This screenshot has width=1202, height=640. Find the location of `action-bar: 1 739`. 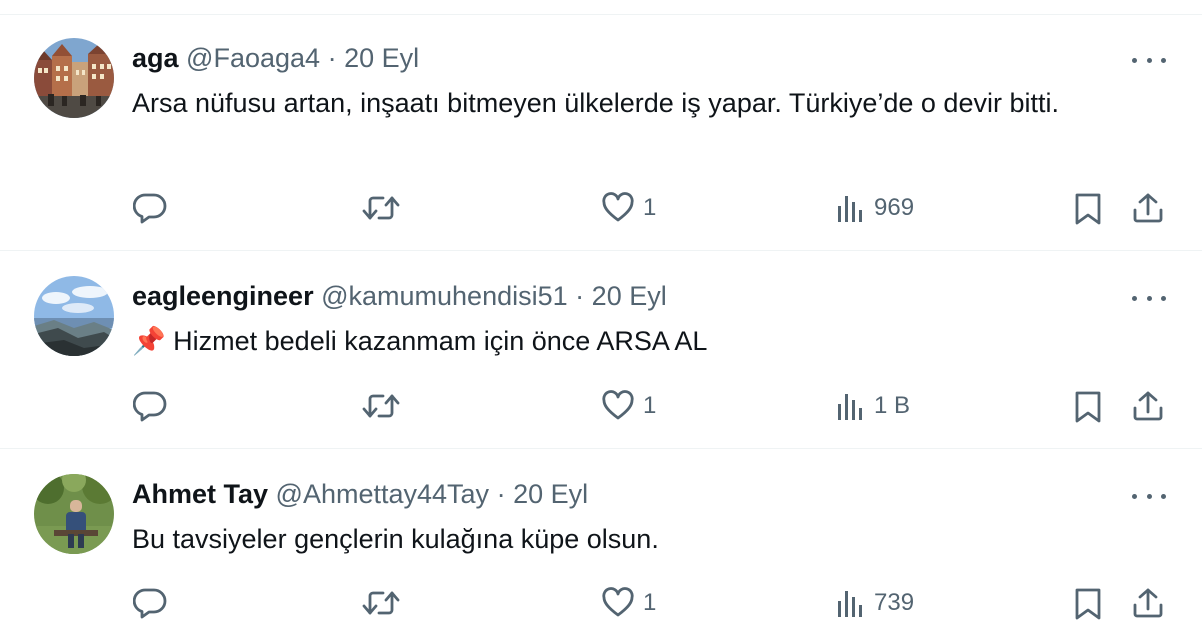

action-bar: 1 739 is located at coordinates (601, 603).